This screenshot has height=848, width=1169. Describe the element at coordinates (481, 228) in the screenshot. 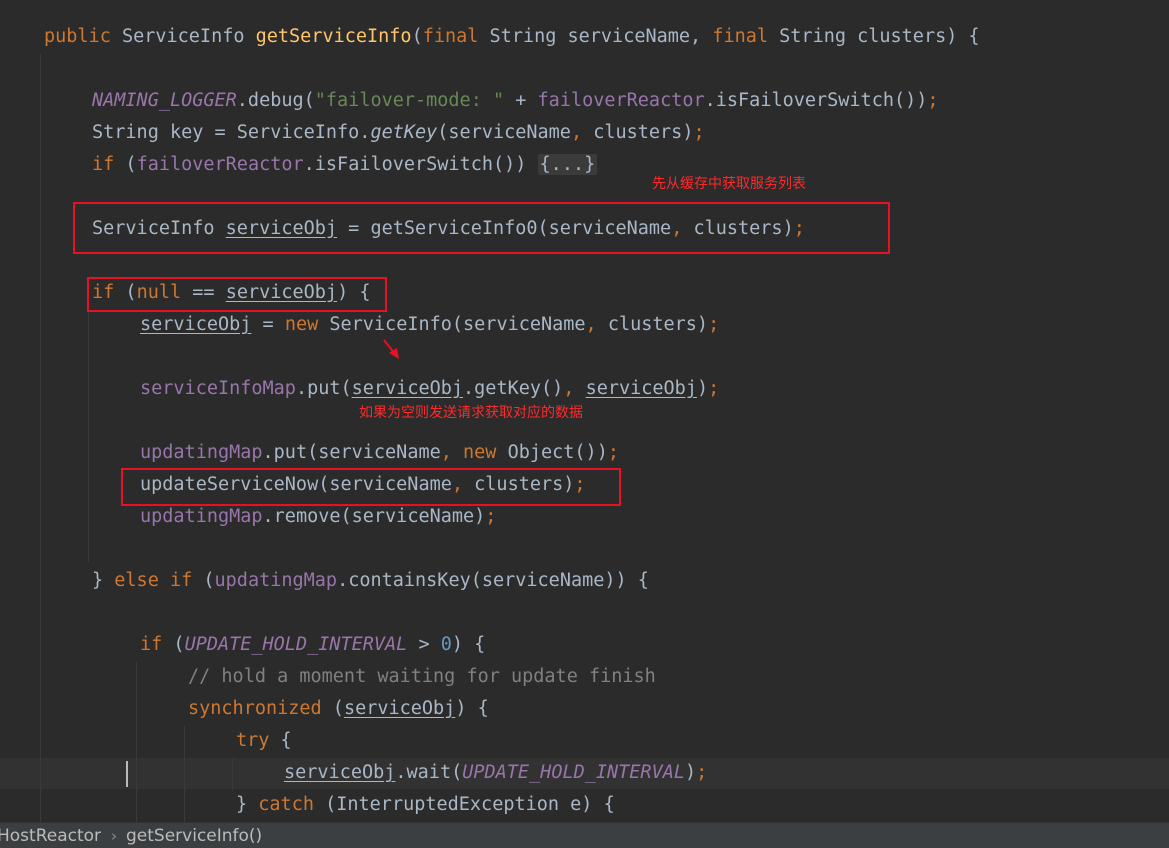

I see `annotation-box-getserviceinfo0` at that location.